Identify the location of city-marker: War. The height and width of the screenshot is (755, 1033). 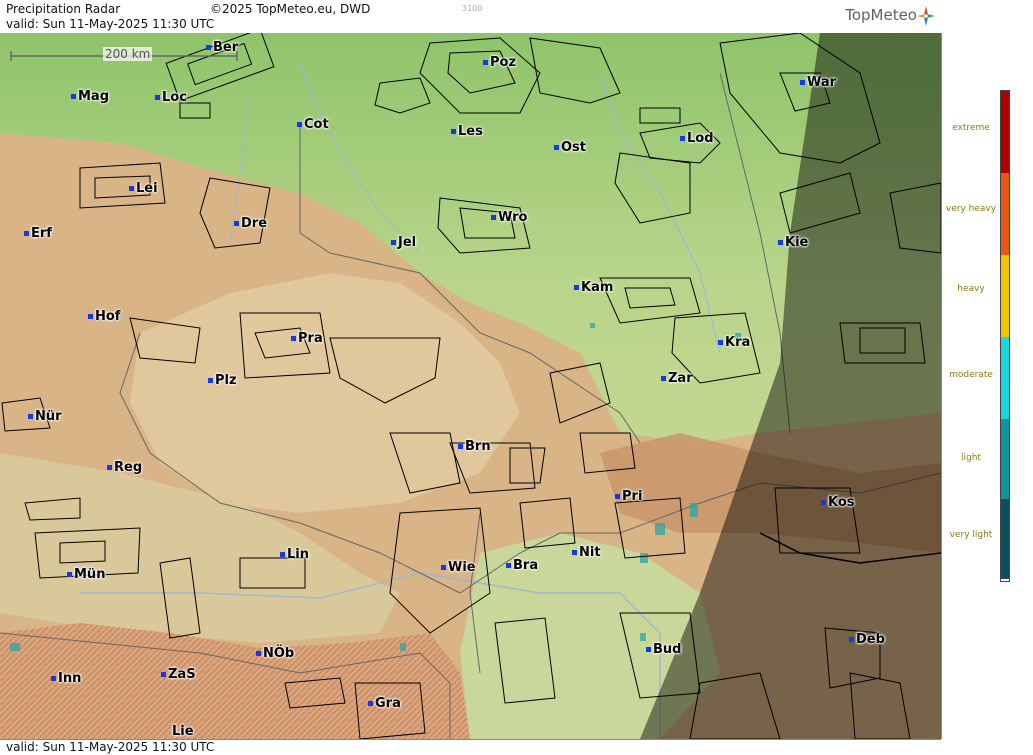
(818, 82).